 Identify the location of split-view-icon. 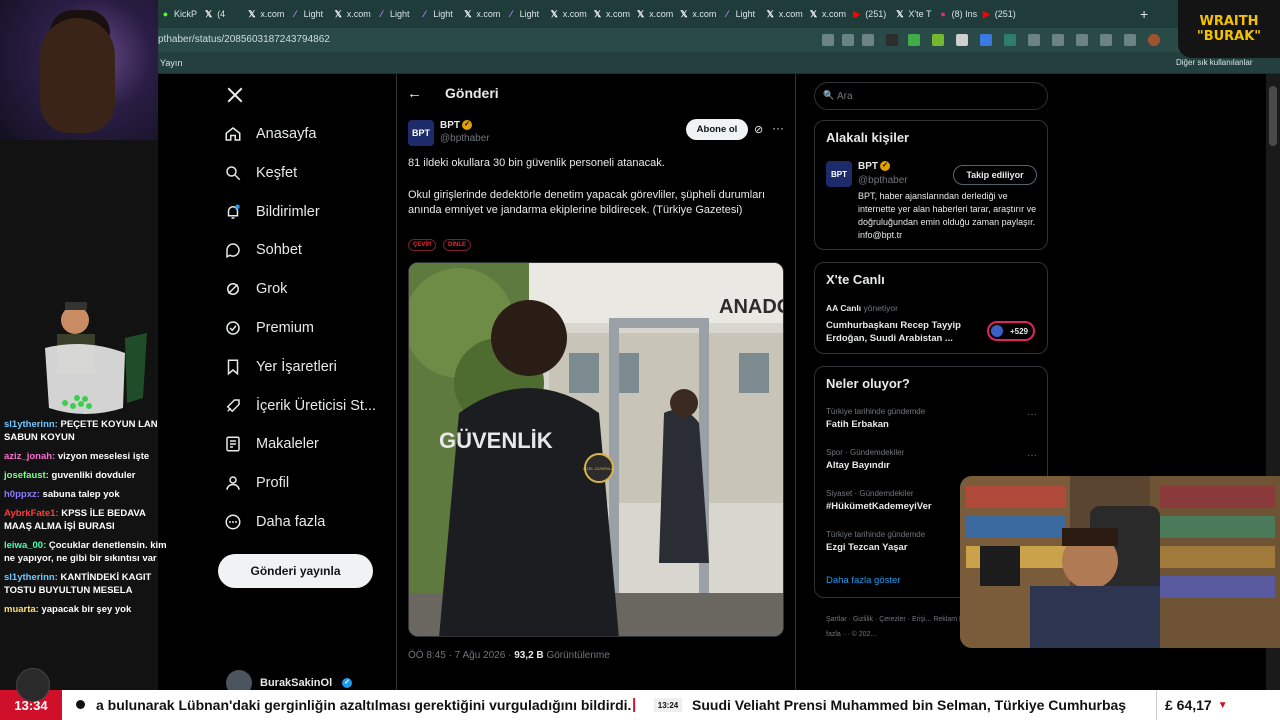
(1058, 40).